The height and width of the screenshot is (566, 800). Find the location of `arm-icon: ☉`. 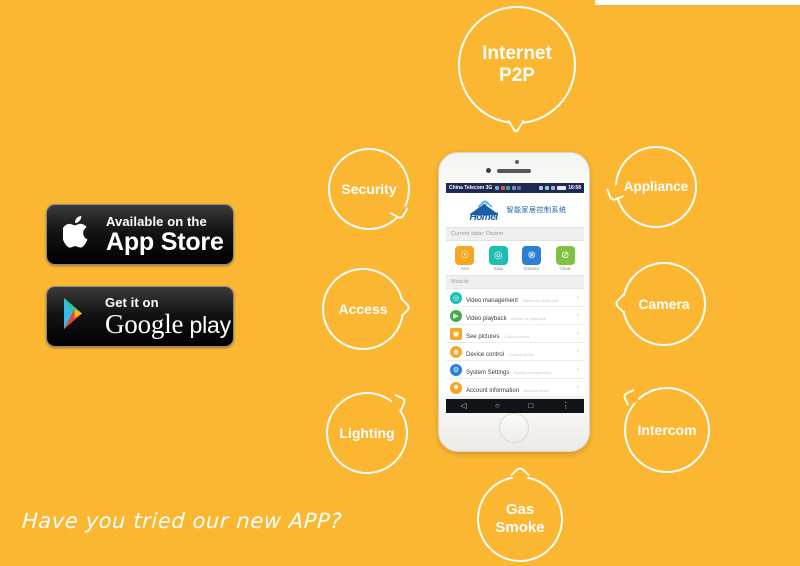

arm-icon: ☉ is located at coordinates (465, 255).